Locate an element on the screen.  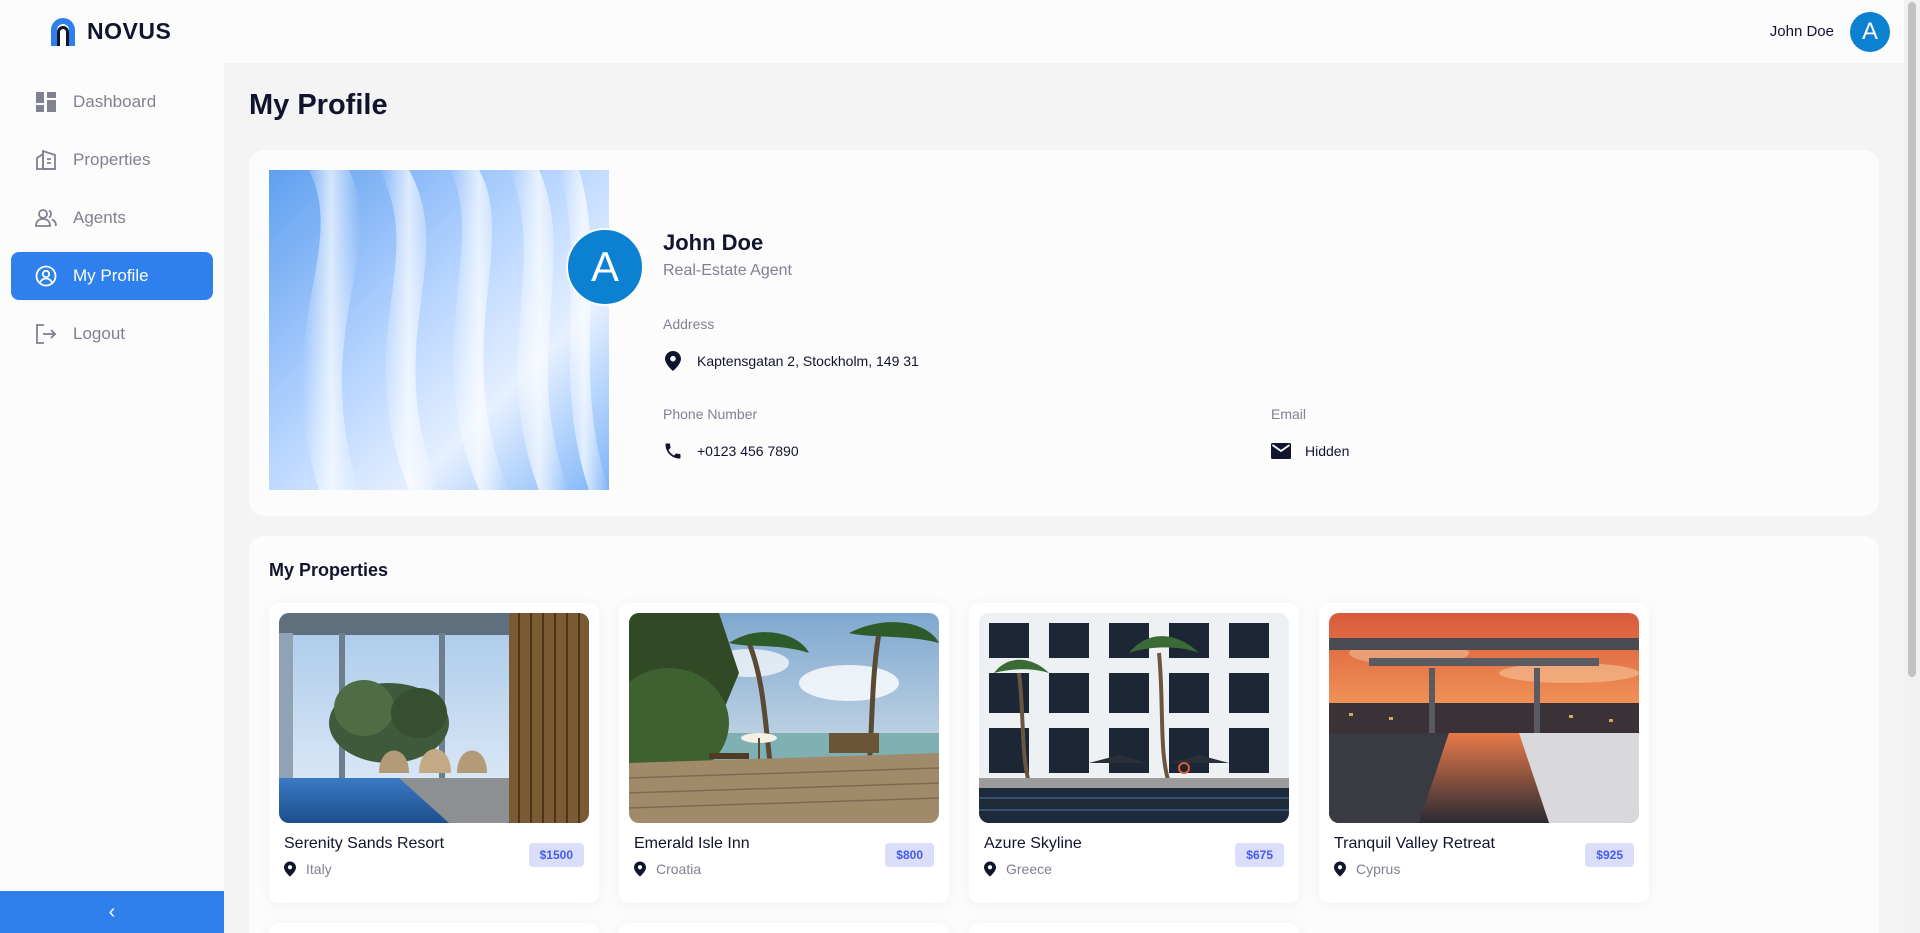
property-name: Emerald Isle Inn is located at coordinates (692, 843).